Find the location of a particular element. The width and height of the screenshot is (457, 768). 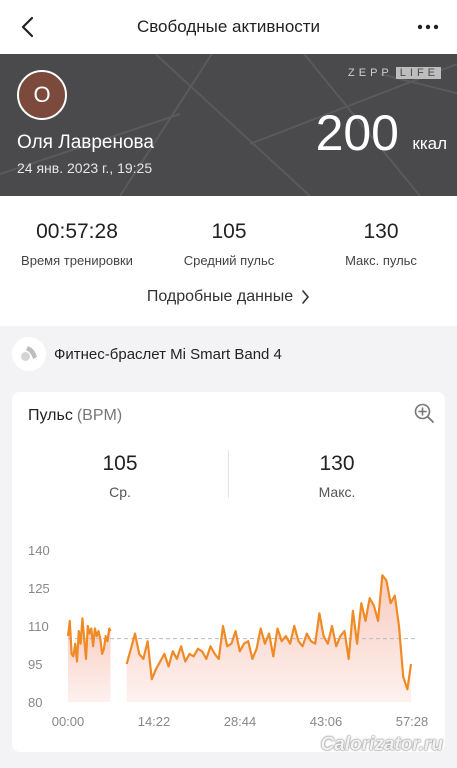

pulse-title-label: Пульс is located at coordinates (50, 415).